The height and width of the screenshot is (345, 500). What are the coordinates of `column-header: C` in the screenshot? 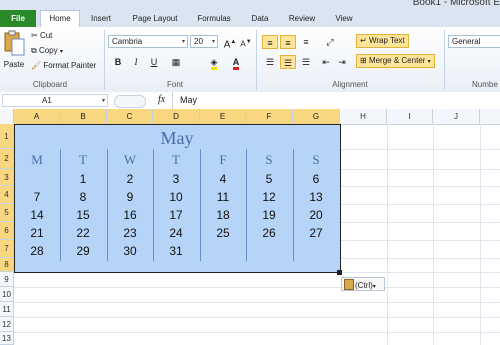 It's located at (130, 116).